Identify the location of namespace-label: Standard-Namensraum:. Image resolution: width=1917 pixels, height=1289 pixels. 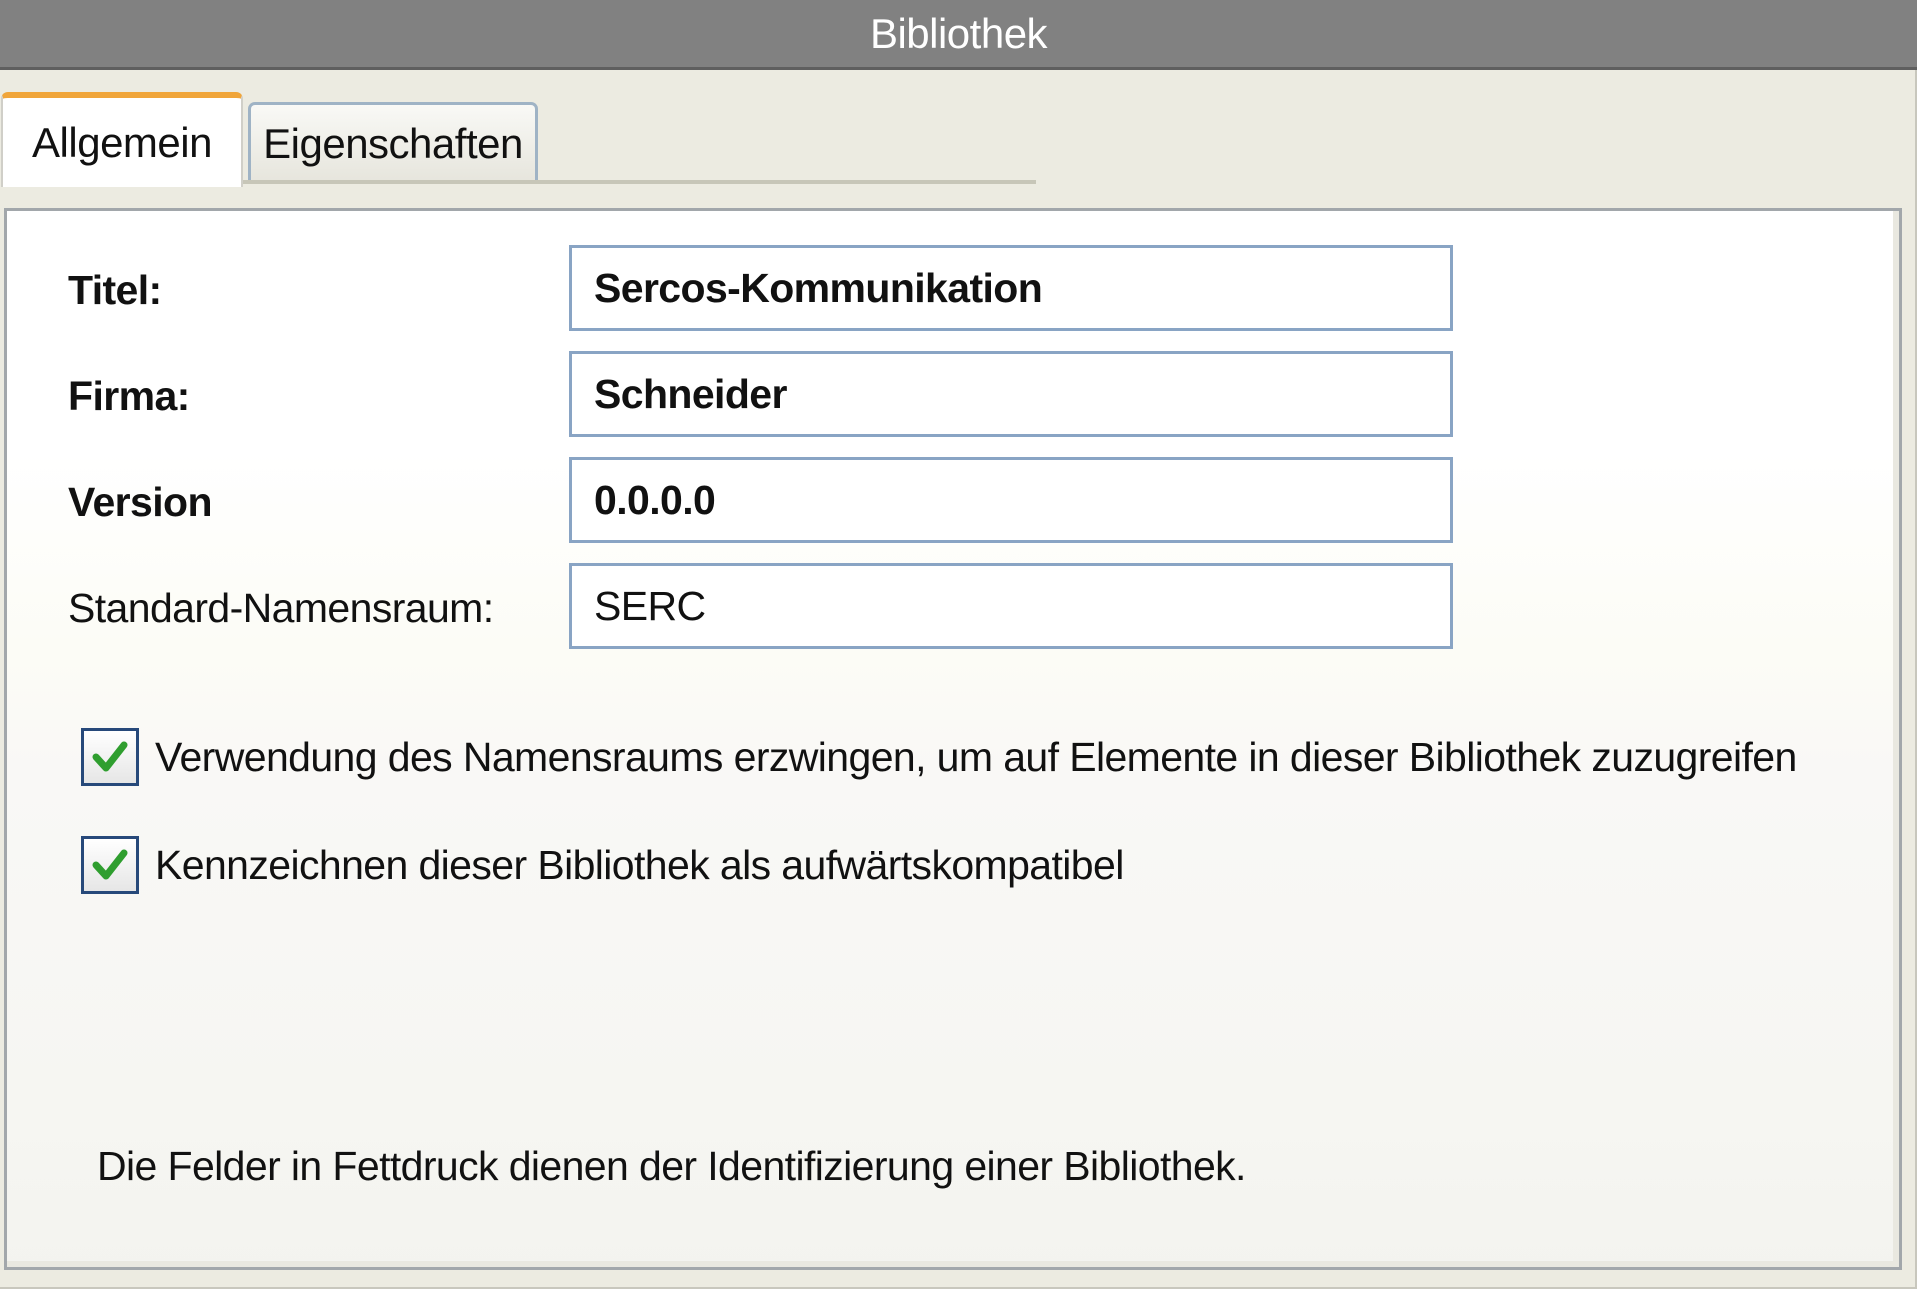
(281, 608).